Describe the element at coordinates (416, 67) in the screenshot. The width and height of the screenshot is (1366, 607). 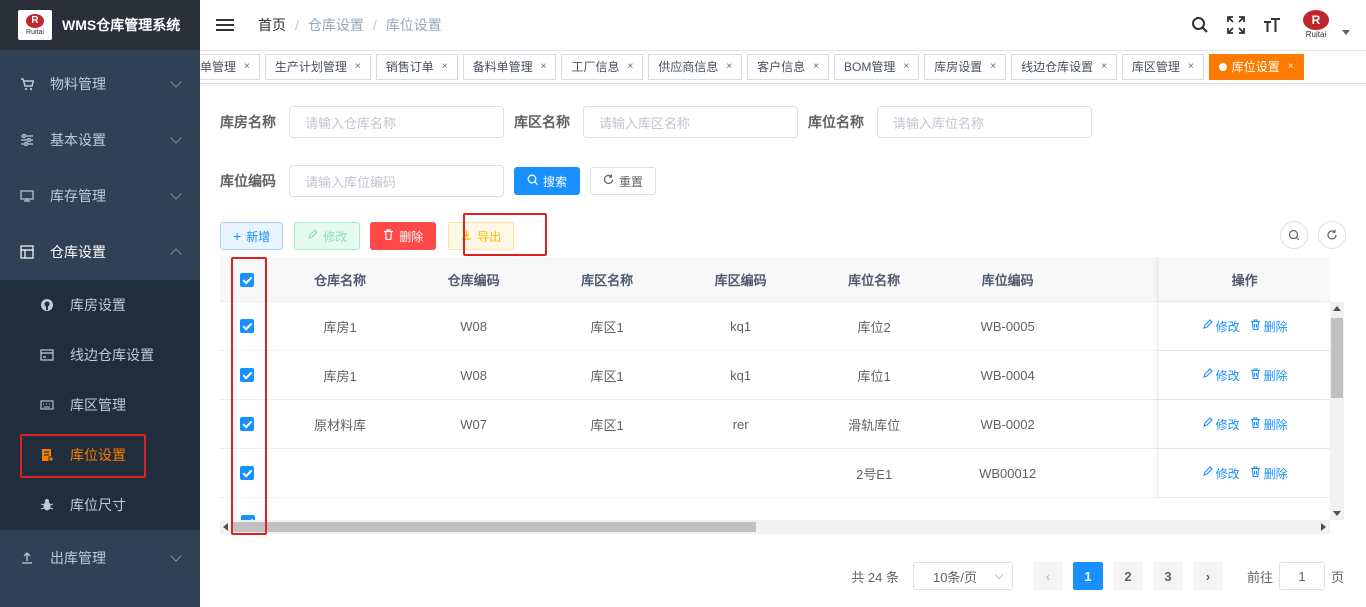
I see `tag-item: 销售订单 ×` at that location.